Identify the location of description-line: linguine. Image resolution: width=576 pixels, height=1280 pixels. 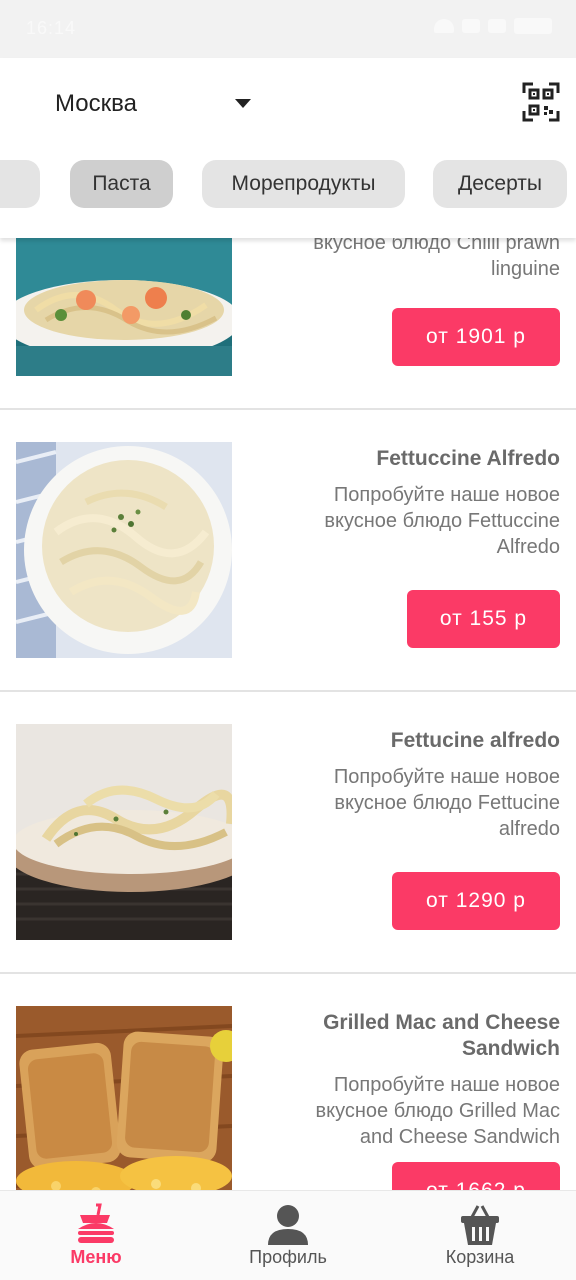
(525, 269).